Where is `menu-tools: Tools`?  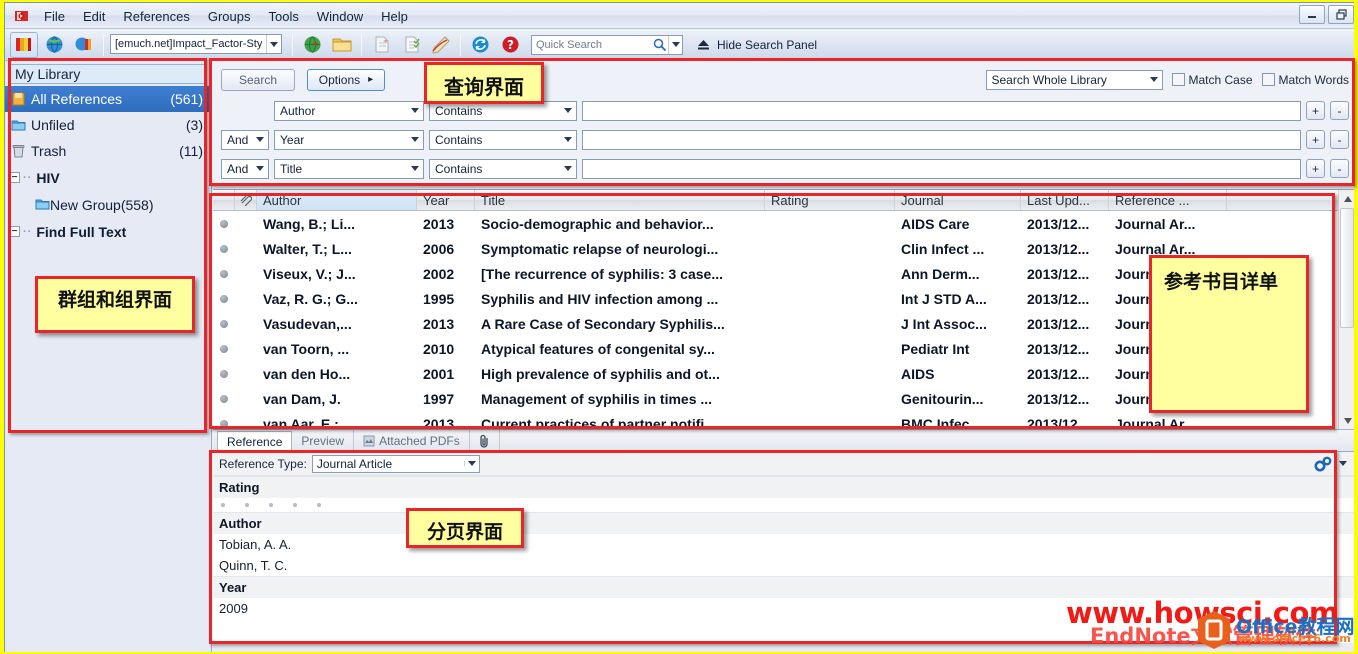 menu-tools: Tools is located at coordinates (283, 16).